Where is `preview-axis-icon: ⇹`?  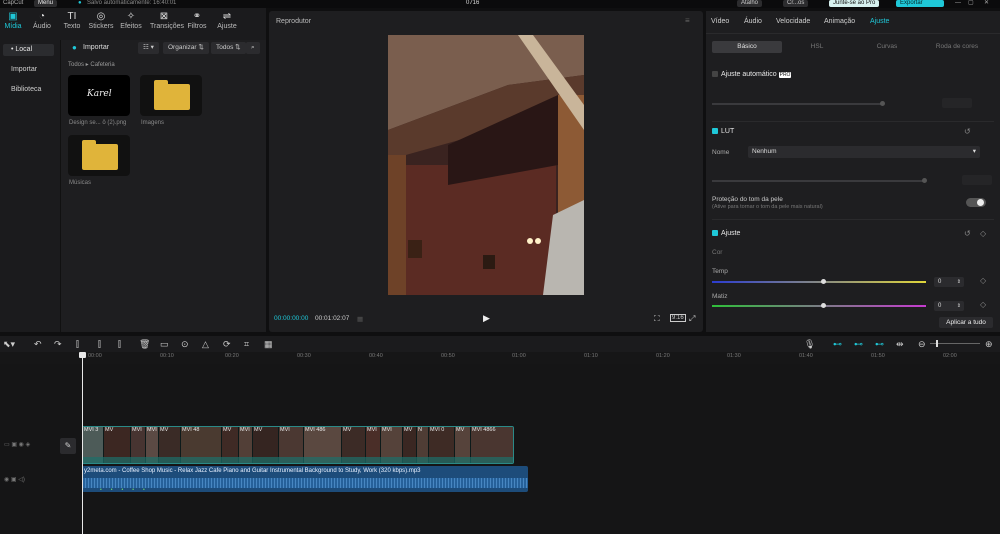
preview-axis-icon: ⇹ is located at coordinates (900, 344).